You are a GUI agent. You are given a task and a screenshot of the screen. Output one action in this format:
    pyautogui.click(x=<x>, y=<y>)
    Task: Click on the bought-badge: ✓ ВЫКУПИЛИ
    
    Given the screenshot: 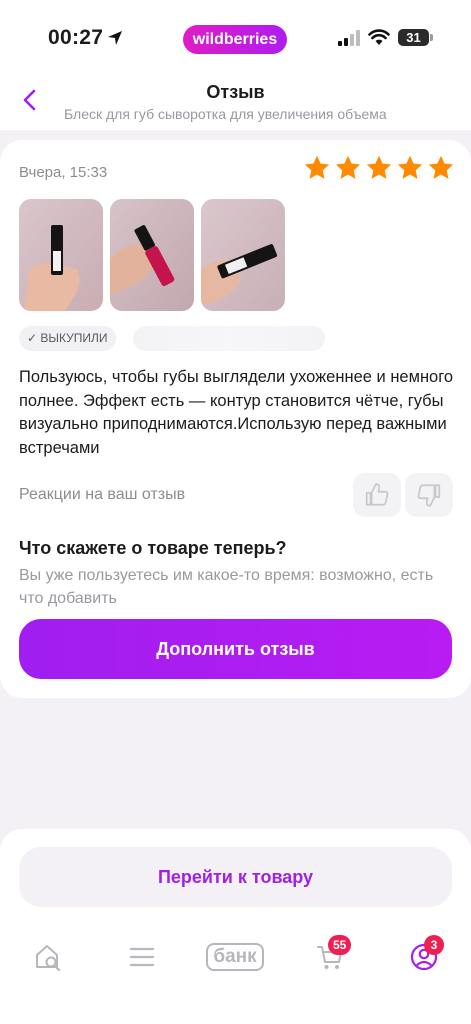 What is the action you would take?
    pyautogui.click(x=67, y=338)
    